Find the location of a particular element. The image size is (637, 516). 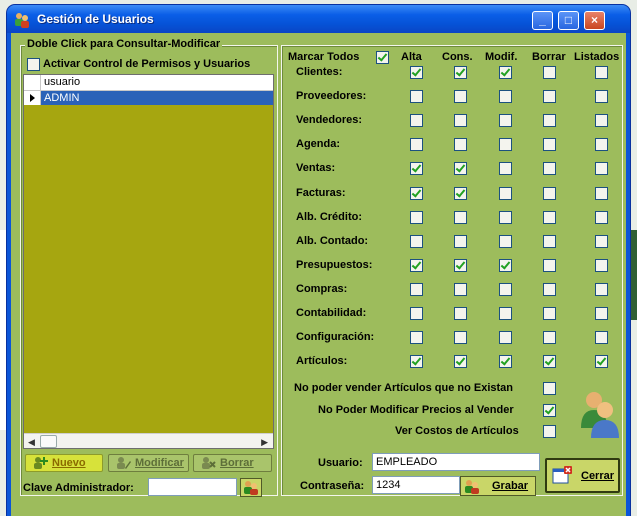

nuevo-button: Nuevo is located at coordinates (64, 463).